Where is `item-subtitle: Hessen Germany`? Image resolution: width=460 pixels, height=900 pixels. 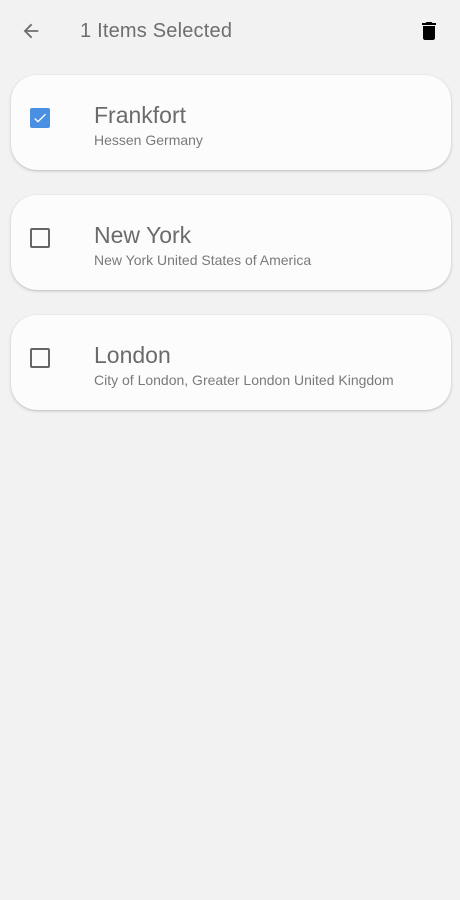 item-subtitle: Hessen Germany is located at coordinates (148, 140).